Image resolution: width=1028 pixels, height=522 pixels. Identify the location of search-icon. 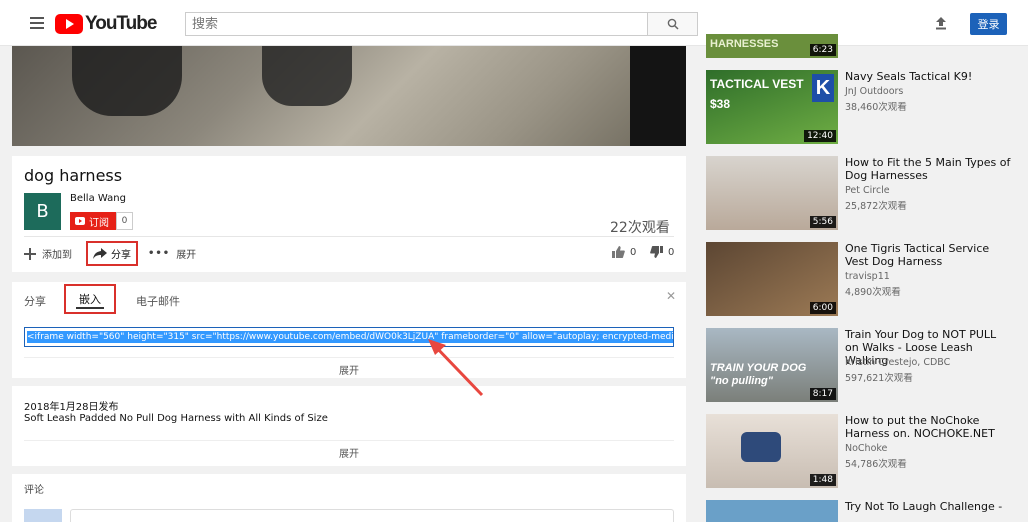
(673, 24).